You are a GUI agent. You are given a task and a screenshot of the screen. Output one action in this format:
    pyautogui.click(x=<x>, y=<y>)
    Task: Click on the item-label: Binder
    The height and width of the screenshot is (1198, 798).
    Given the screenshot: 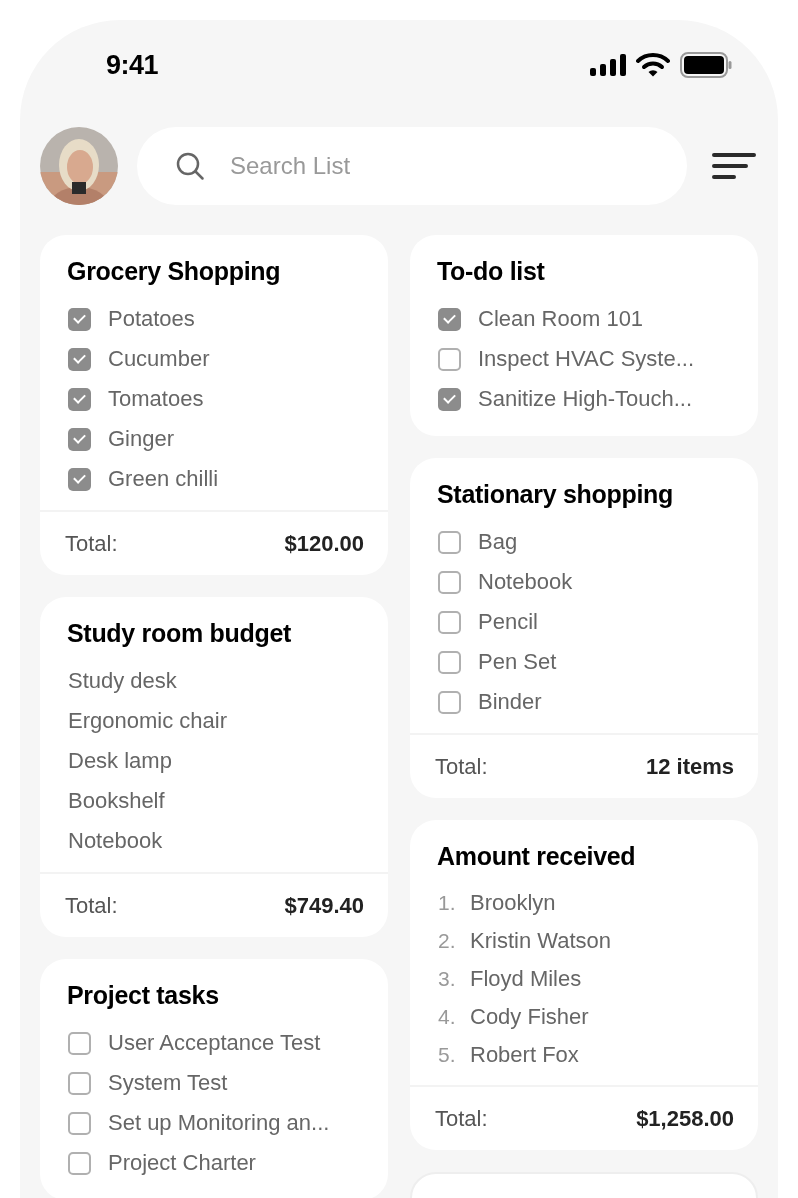 What is the action you would take?
    pyautogui.click(x=510, y=702)
    